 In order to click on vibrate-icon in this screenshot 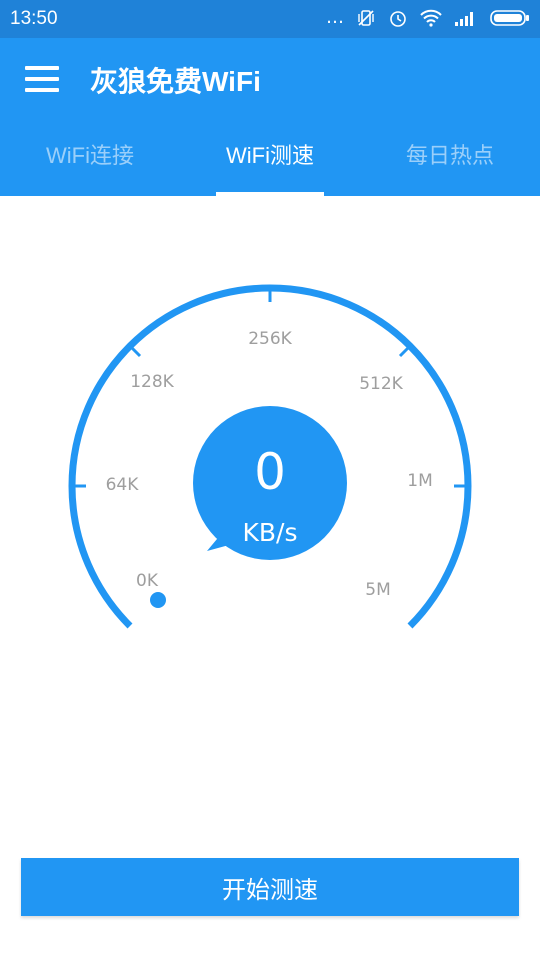, I will do `click(366, 17)`.